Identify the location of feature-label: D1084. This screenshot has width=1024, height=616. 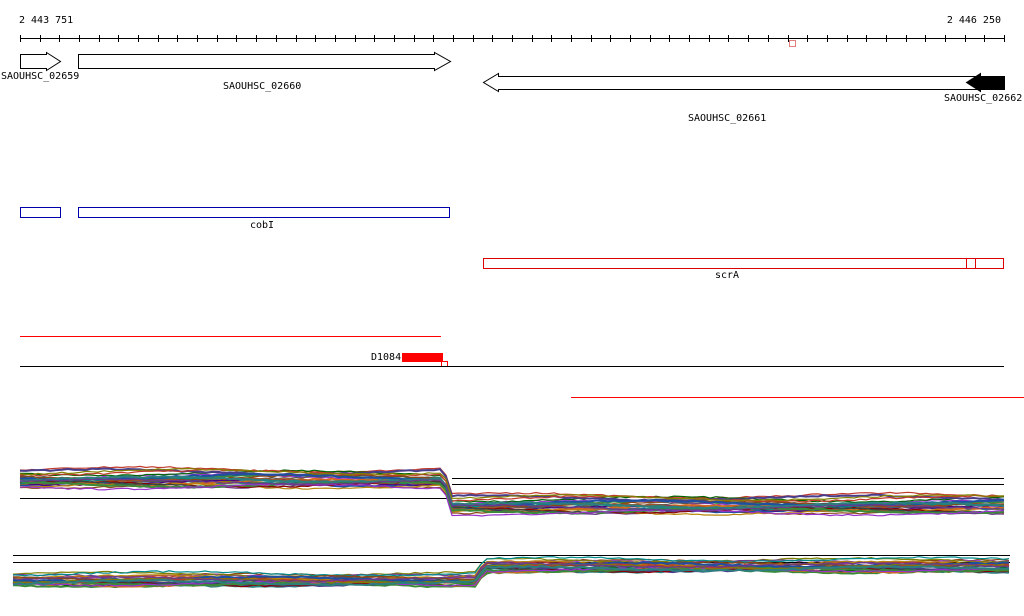
(386, 357).